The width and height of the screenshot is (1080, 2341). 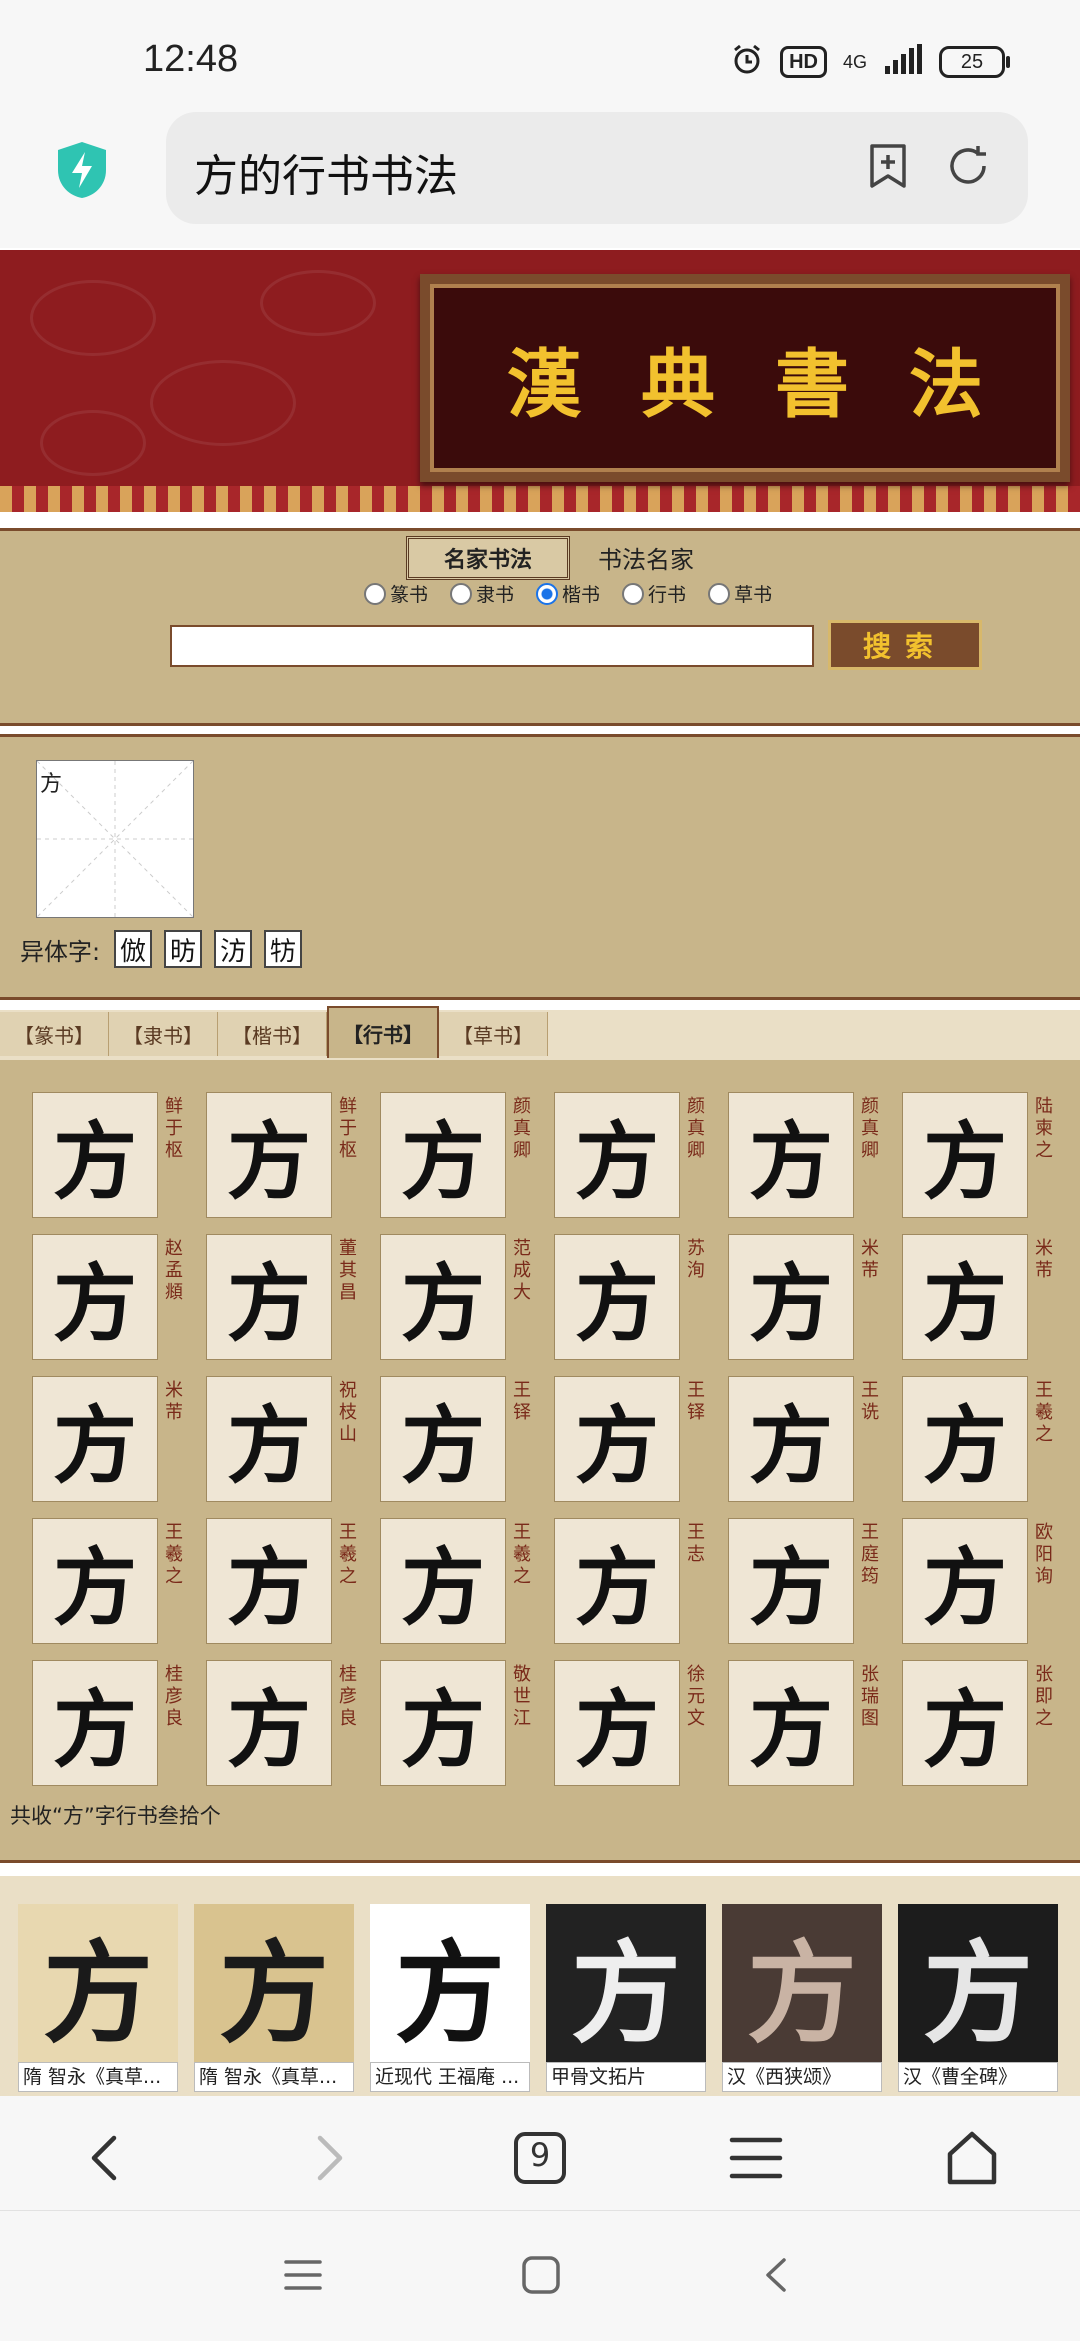 What do you see at coordinates (756, 2158) in the screenshot?
I see `menu-icon` at bounding box center [756, 2158].